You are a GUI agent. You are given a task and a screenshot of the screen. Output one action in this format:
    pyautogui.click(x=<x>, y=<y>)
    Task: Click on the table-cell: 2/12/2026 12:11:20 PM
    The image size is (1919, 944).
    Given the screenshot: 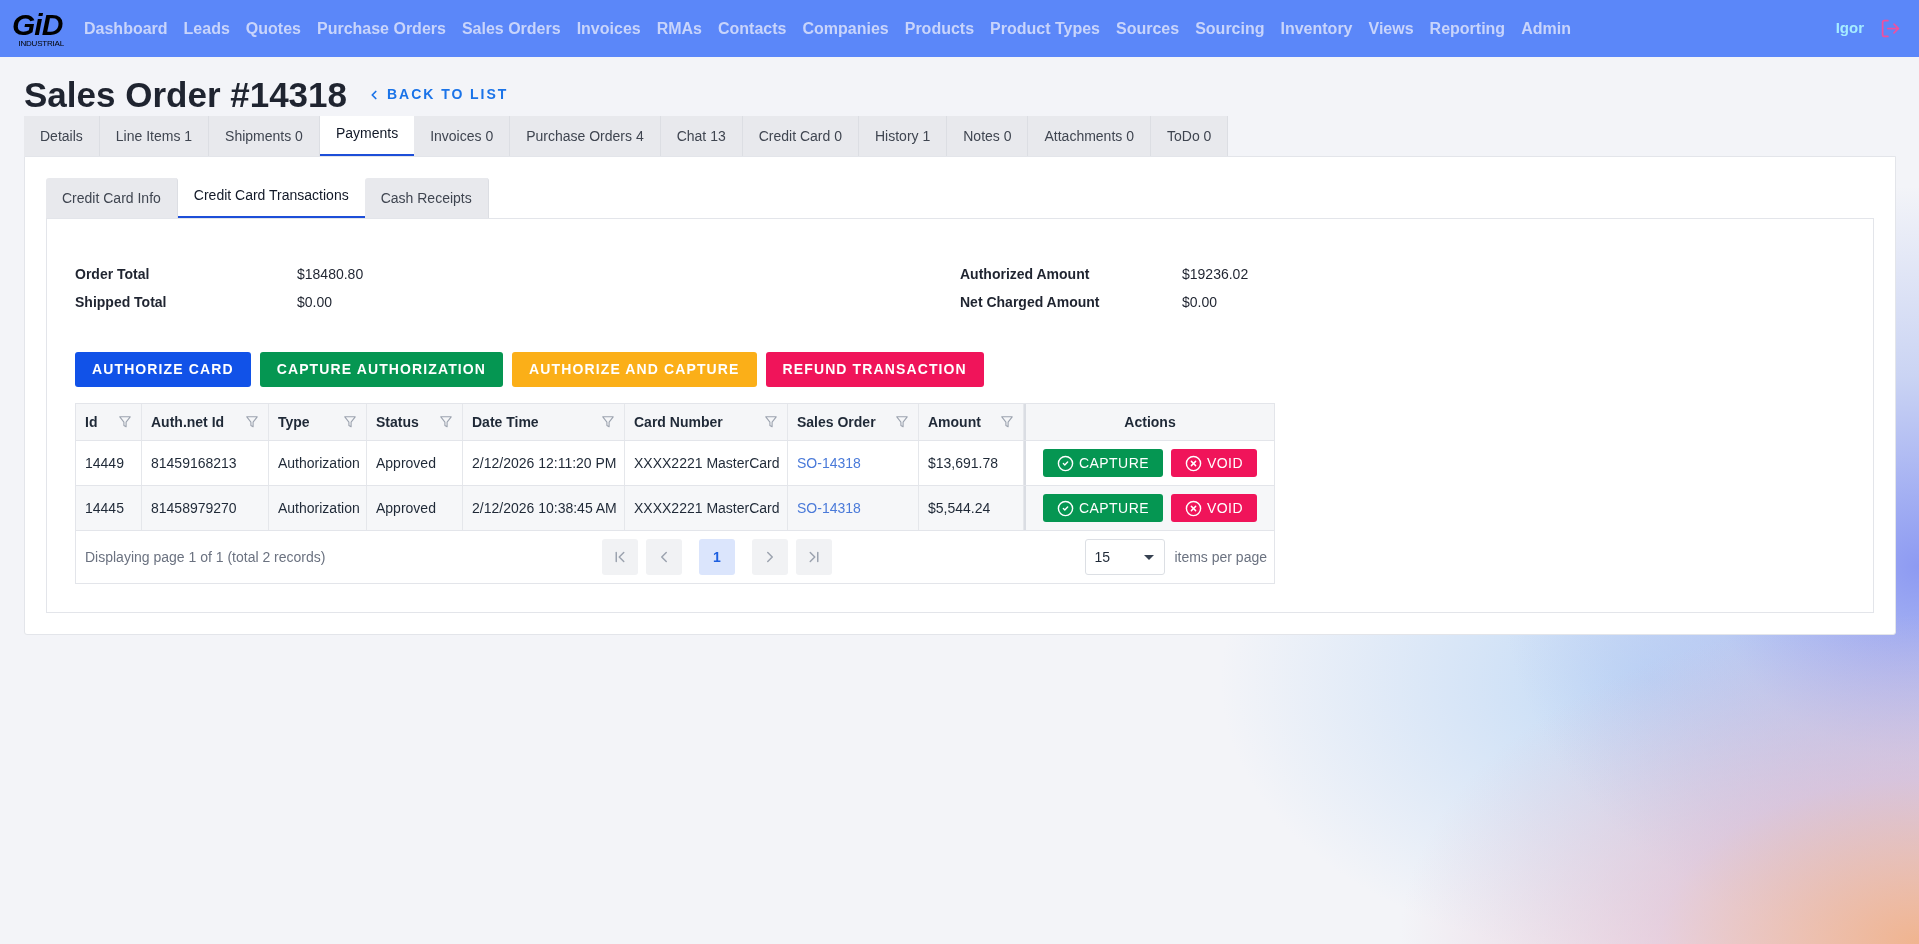 What is the action you would take?
    pyautogui.click(x=544, y=463)
    